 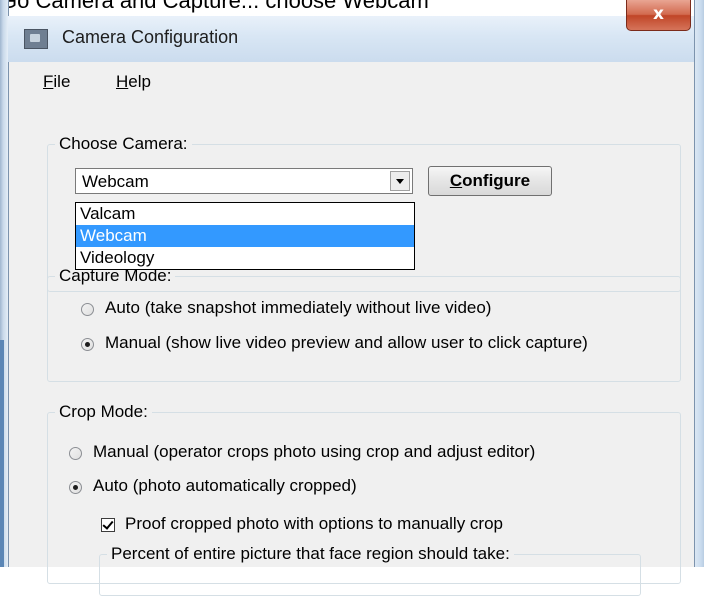 I want to click on window-frame-right, so click(x=699, y=283).